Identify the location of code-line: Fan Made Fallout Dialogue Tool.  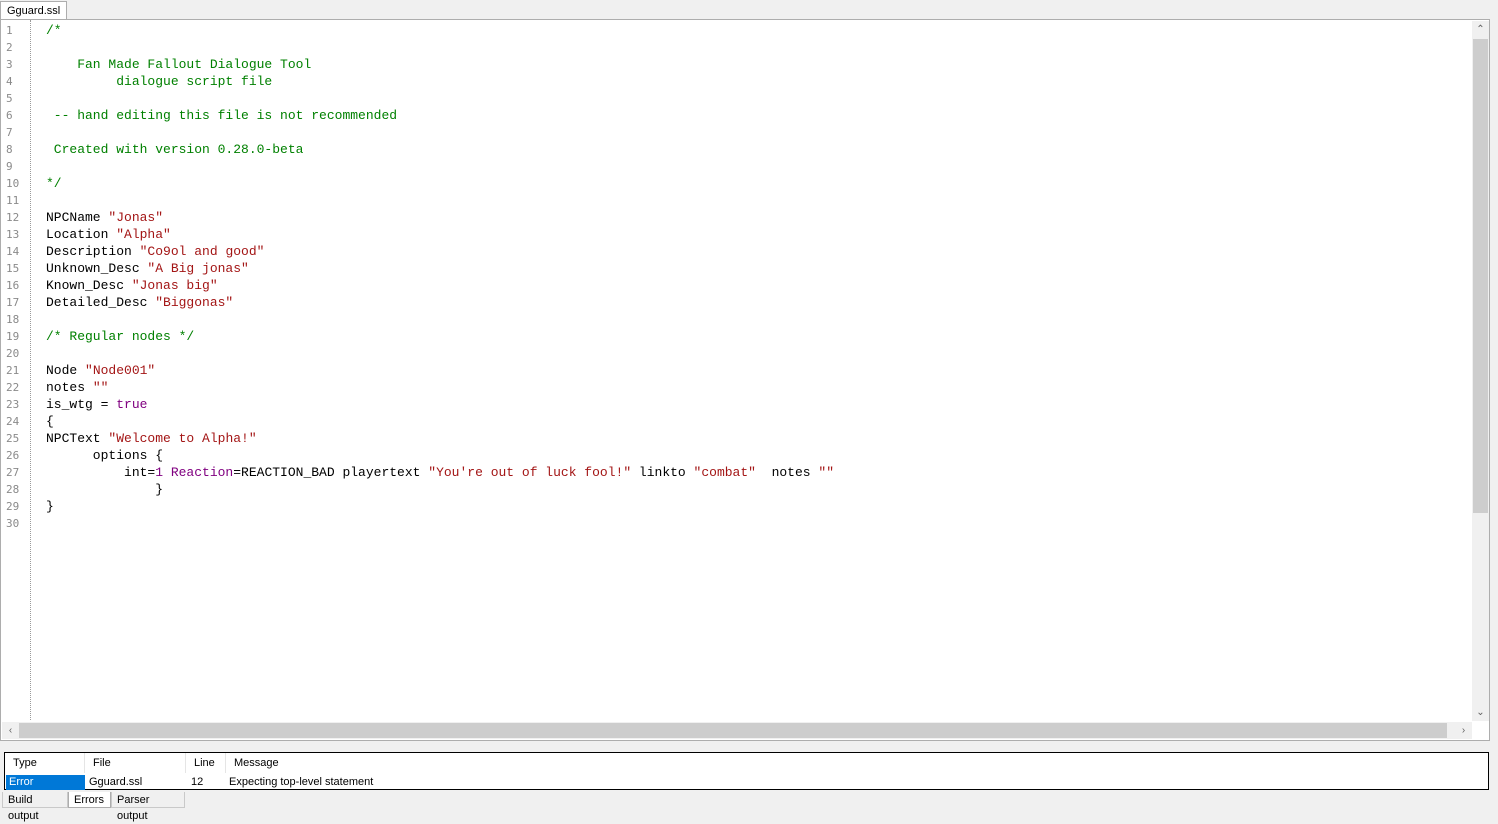
(178, 64).